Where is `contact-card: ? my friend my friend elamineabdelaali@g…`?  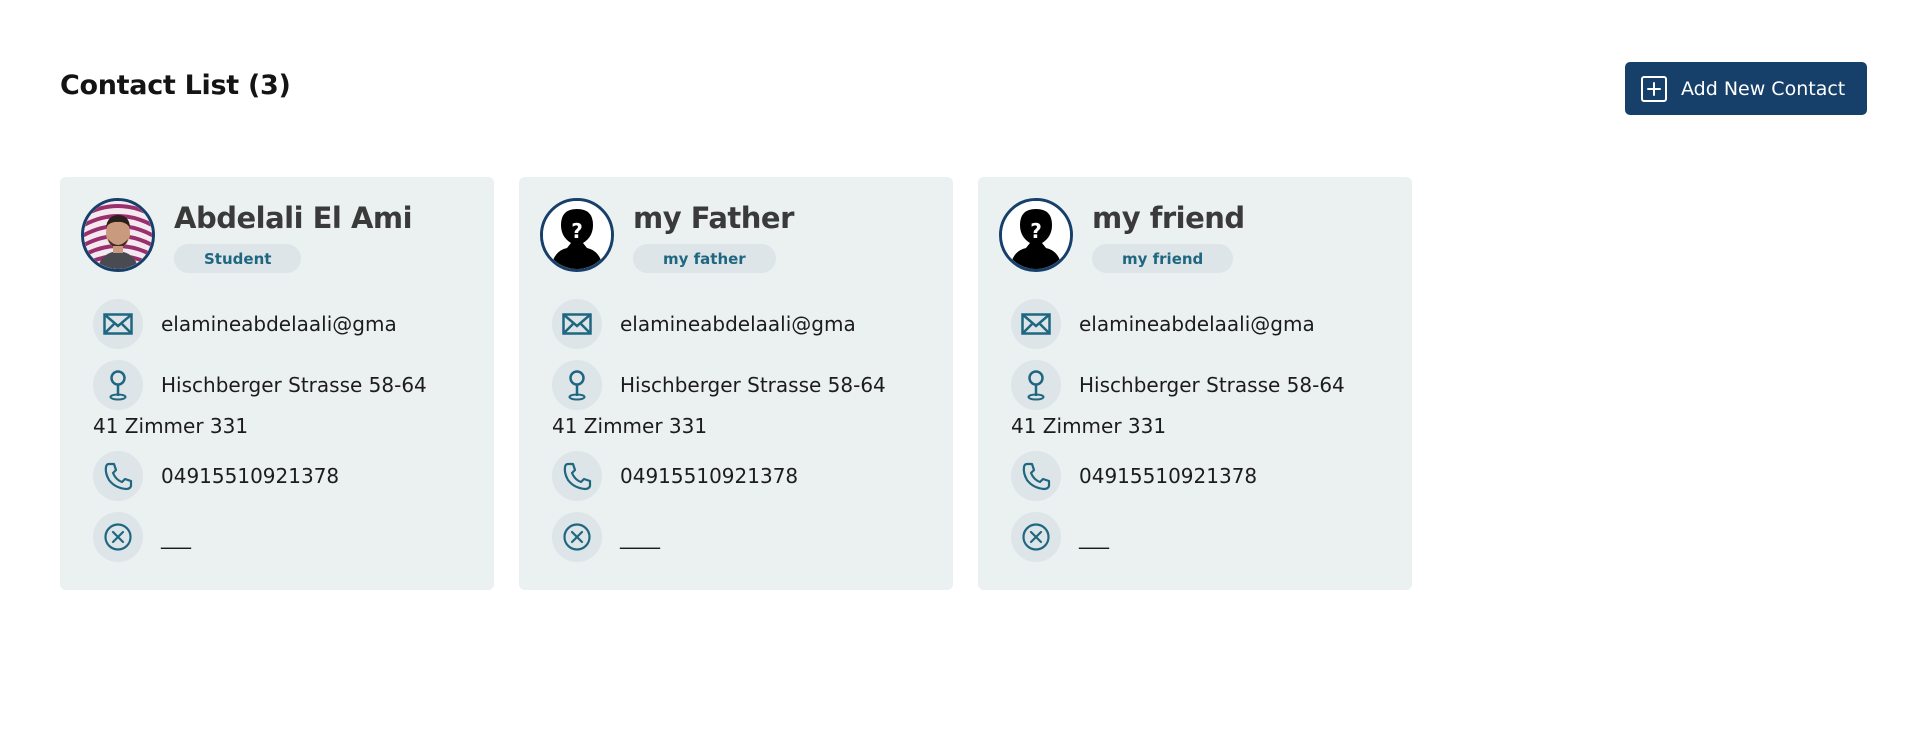 contact-card: ? my friend my friend elamineabdelaali@g… is located at coordinates (1195, 383).